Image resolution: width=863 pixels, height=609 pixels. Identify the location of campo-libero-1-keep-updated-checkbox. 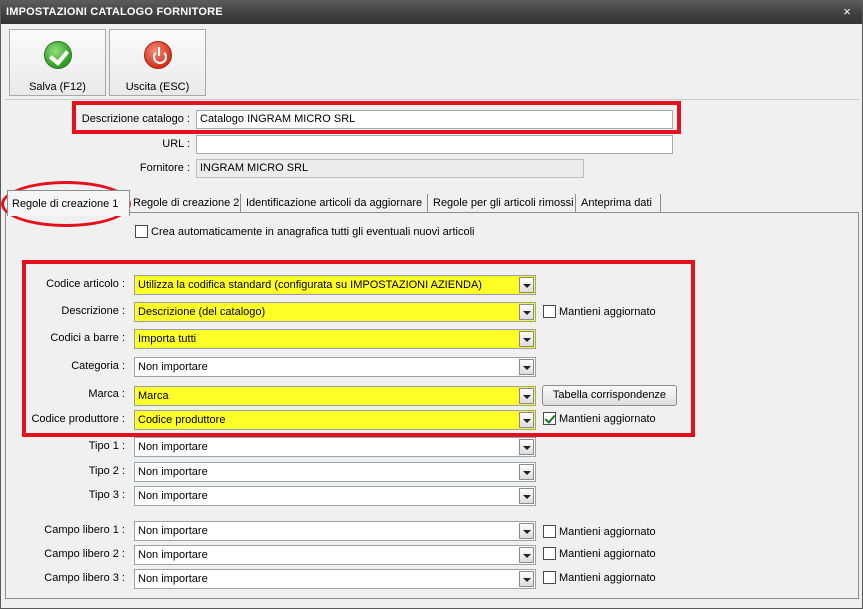
(549, 531).